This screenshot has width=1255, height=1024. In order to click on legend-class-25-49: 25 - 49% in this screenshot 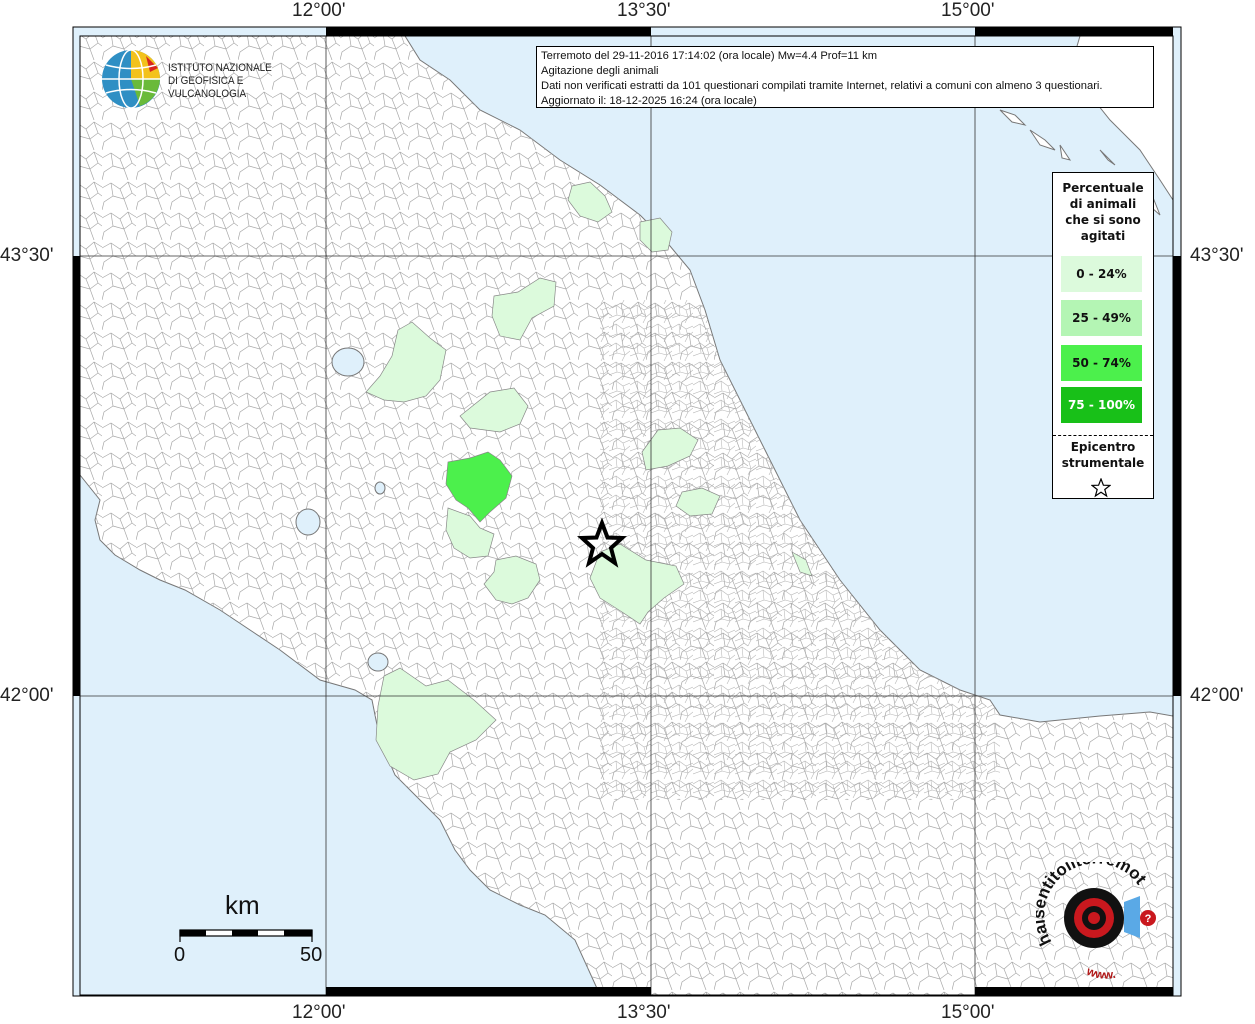, I will do `click(1101, 318)`.